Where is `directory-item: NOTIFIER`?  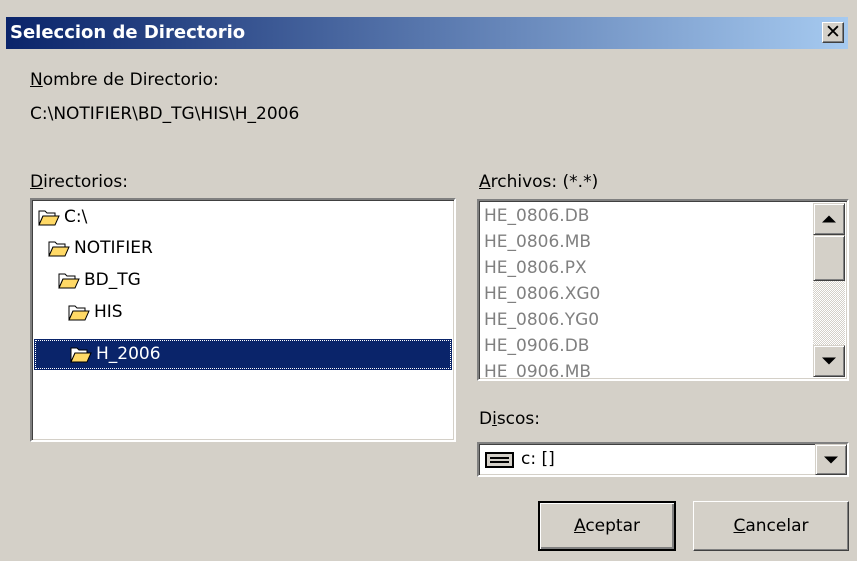
directory-item: NOTIFIER is located at coordinates (148, 248).